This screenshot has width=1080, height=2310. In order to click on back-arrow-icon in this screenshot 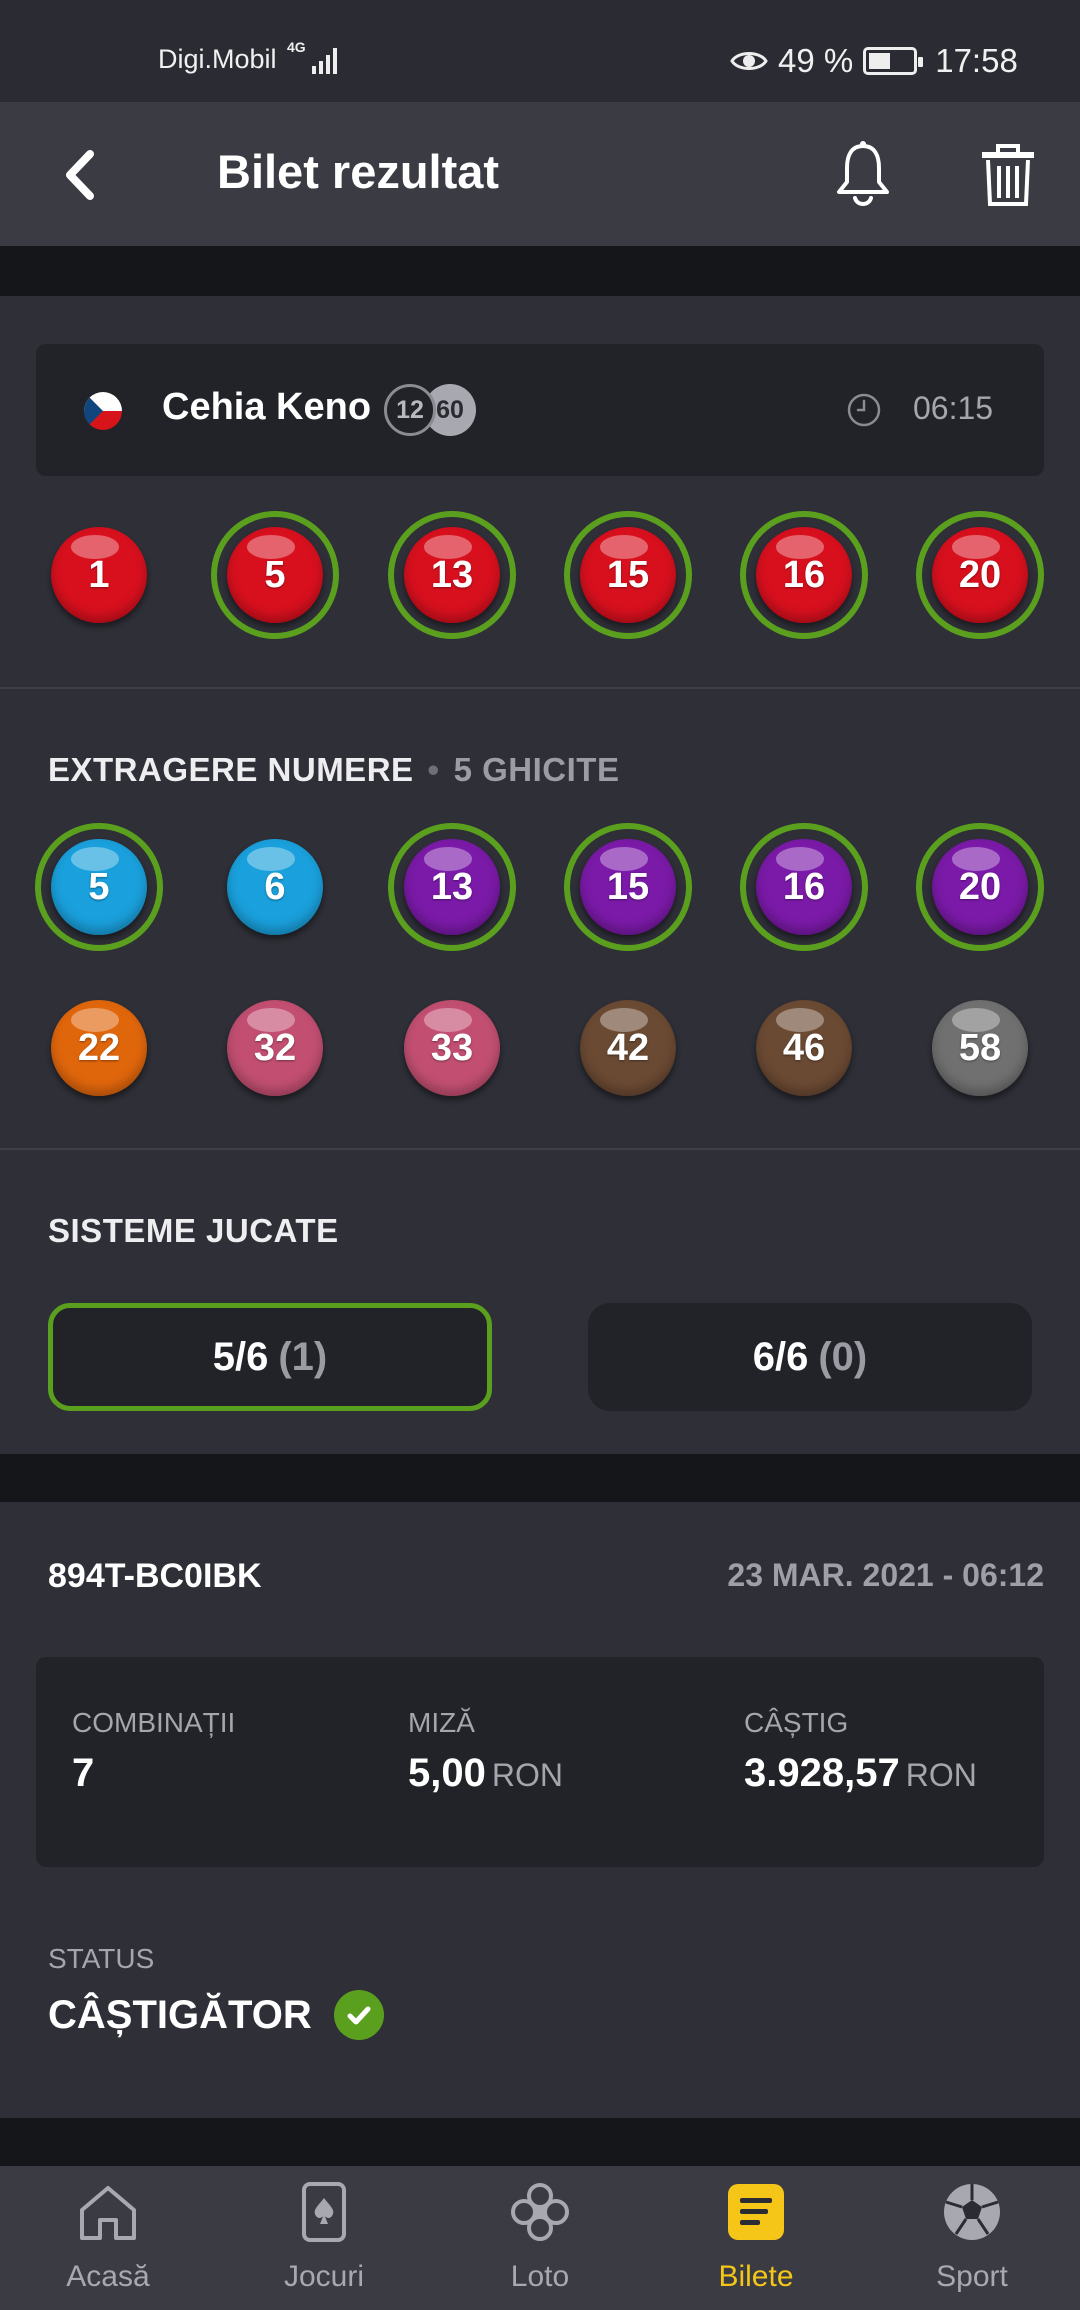, I will do `click(83, 175)`.